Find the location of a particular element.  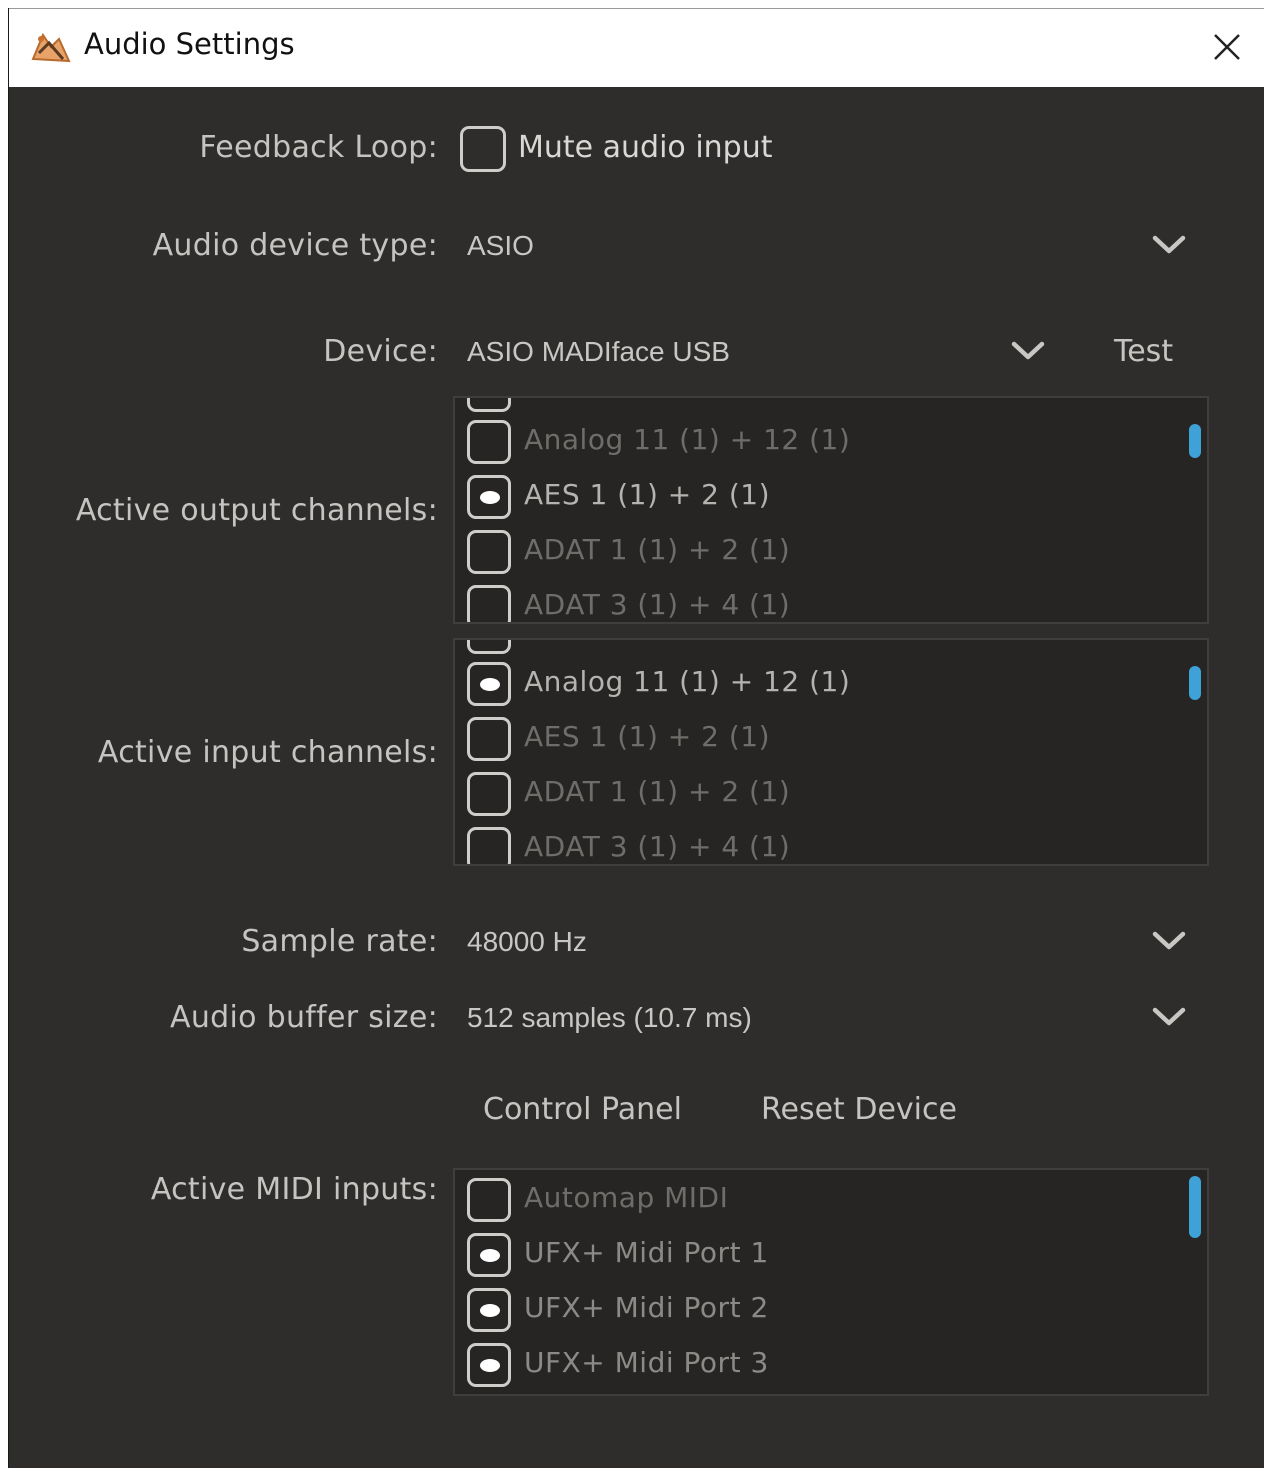

buffer-size-value: 512 samples (10.7 ms) is located at coordinates (609, 1017).